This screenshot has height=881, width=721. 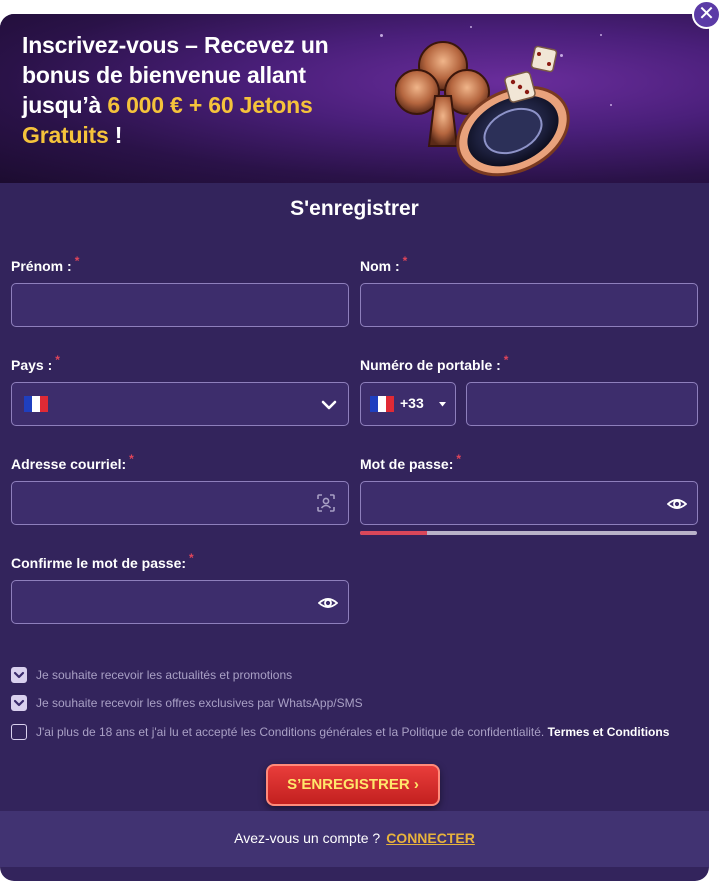 What do you see at coordinates (175, 45) in the screenshot?
I see `banner-line-1: Inscrivez-vous – Recevez un` at bounding box center [175, 45].